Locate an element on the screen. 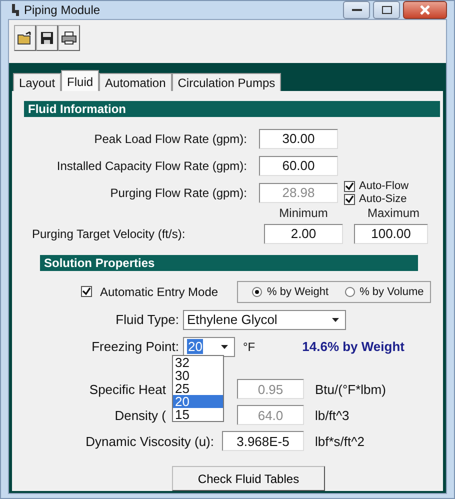  field-label: Fluid Type: is located at coordinates (146, 319).